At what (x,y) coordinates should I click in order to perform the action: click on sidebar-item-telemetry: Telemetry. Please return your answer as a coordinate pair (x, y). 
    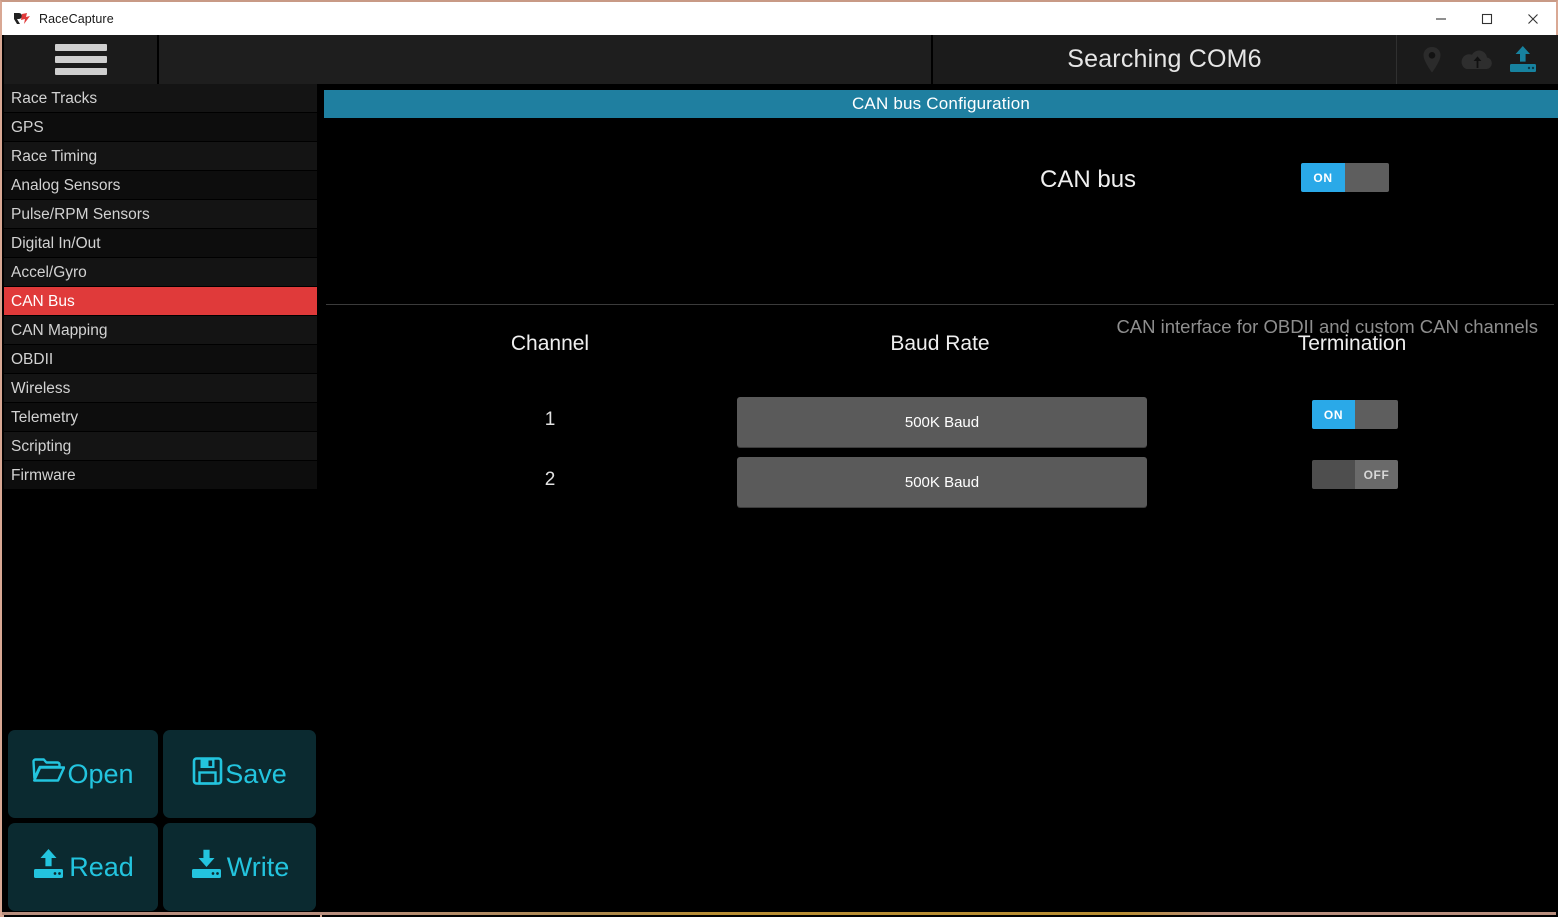
    Looking at the image, I should click on (160, 417).